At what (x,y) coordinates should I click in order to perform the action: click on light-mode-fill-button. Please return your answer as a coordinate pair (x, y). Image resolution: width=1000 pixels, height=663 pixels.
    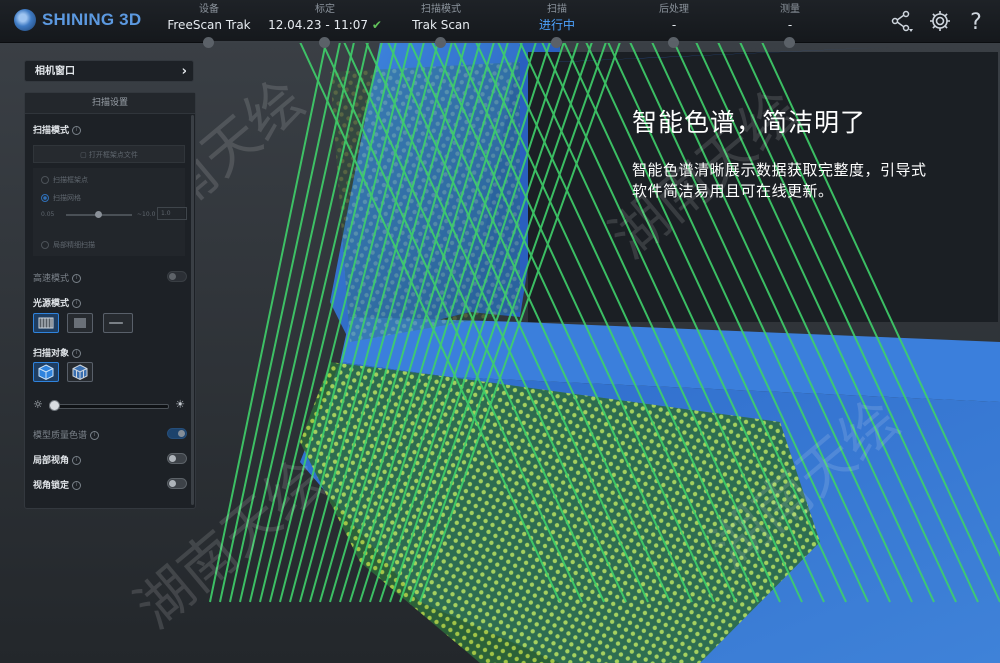
    Looking at the image, I should click on (80, 323).